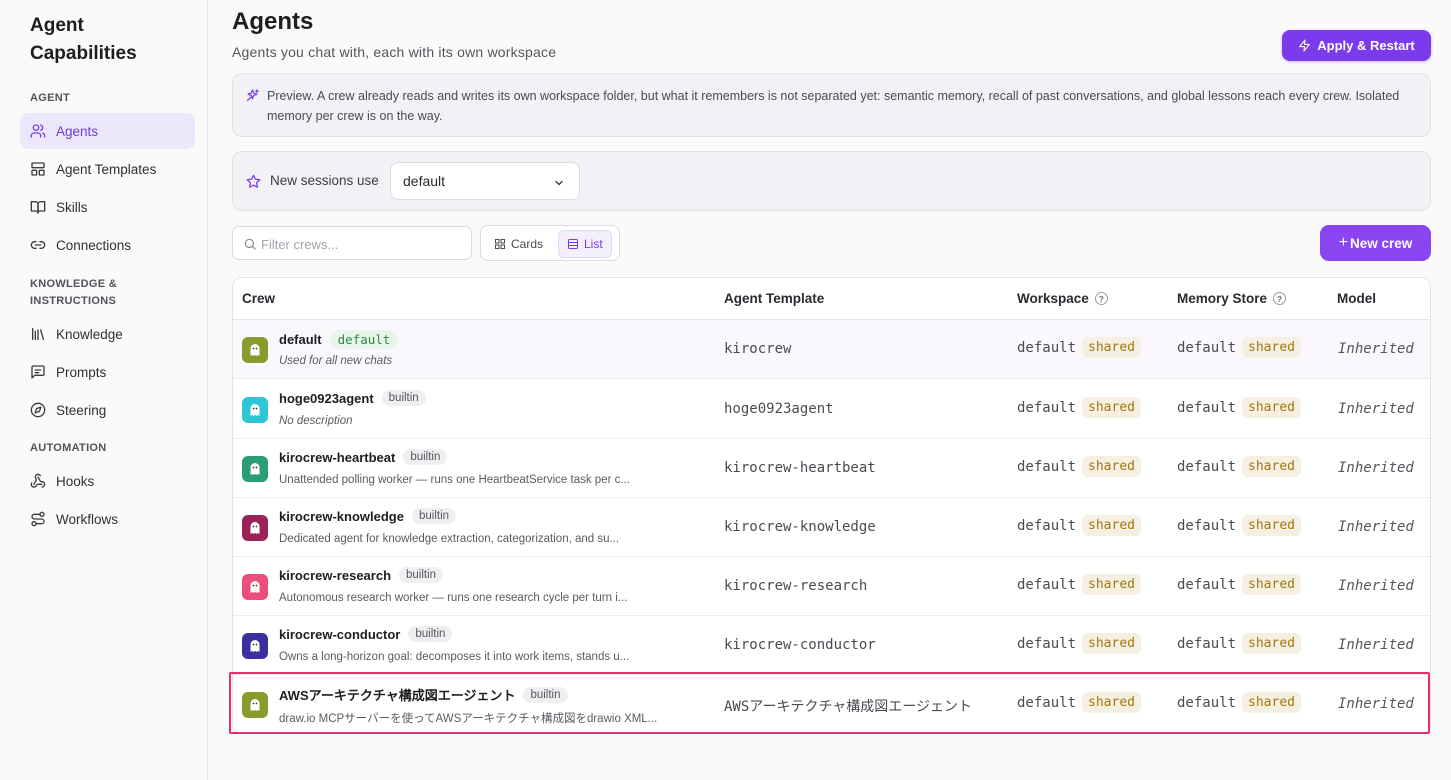 This screenshot has height=780, width=1451. I want to click on apply-restart-button: Apply & Restart, so click(1356, 45).